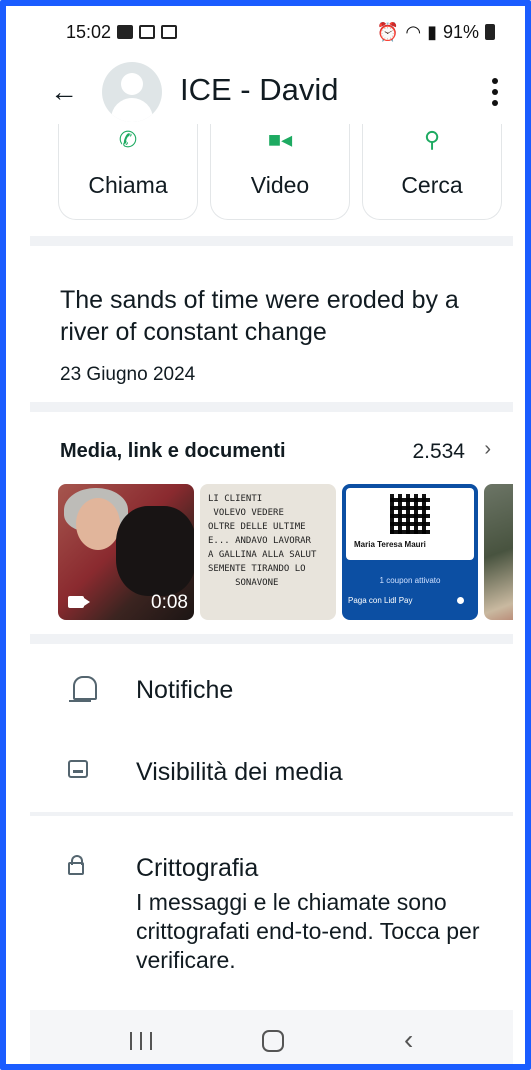 Image resolution: width=531 pixels, height=1070 pixels. I want to click on media-count: 2.534, so click(438, 452).